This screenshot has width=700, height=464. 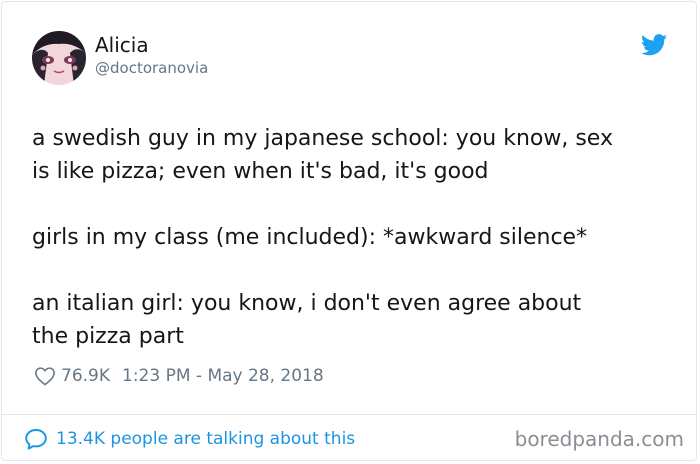 What do you see at coordinates (151, 68) in the screenshot?
I see `author-handle: @doctoranovia` at bounding box center [151, 68].